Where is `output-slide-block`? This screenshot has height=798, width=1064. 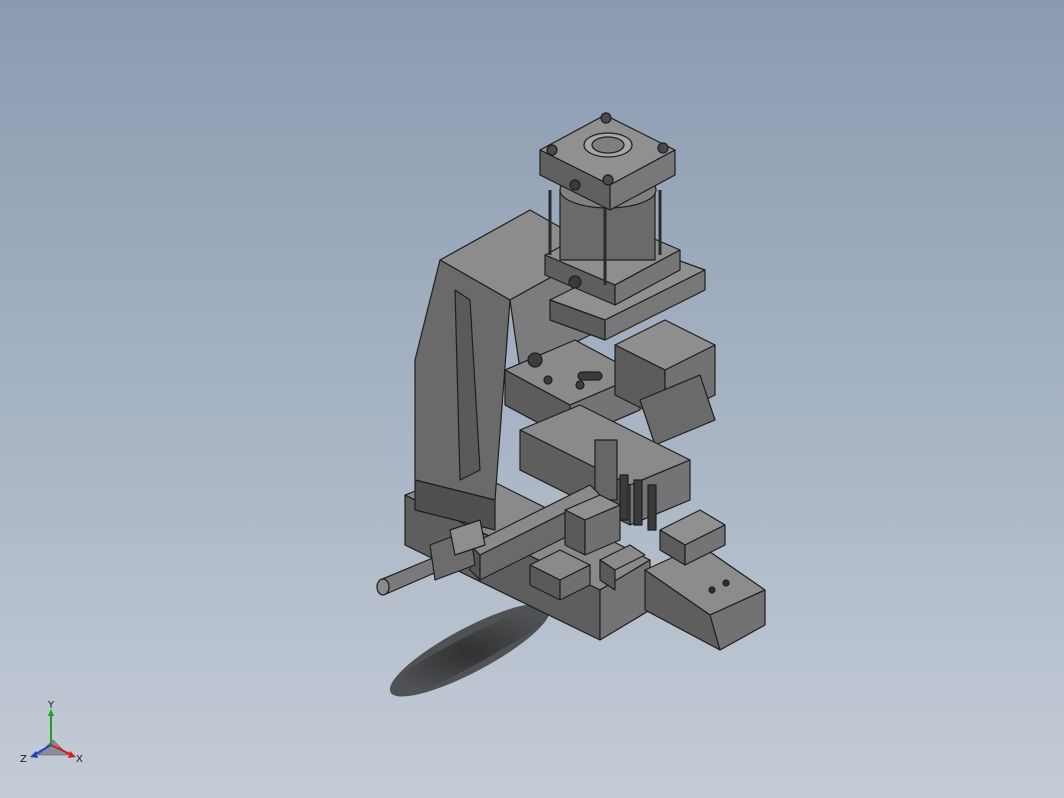 output-slide-block is located at coordinates (705, 580).